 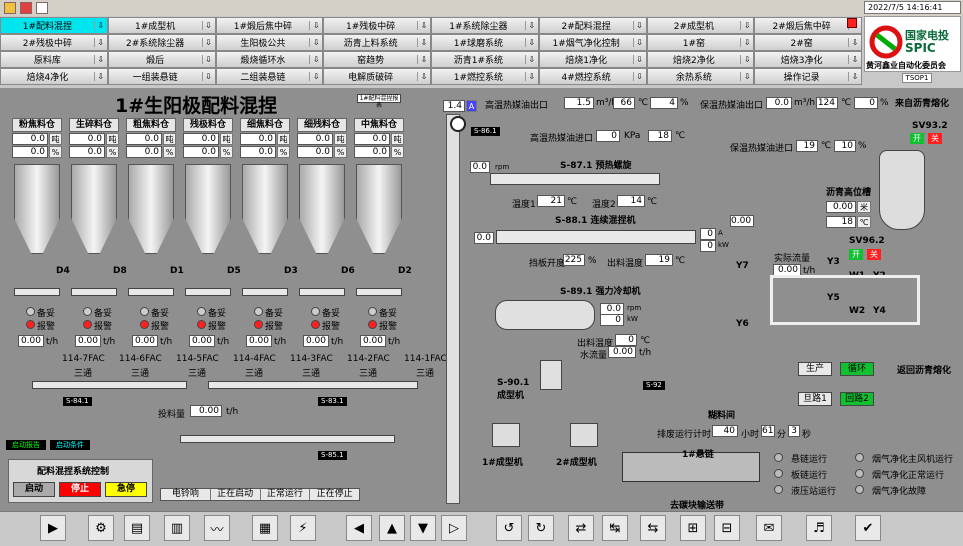 What do you see at coordinates (217, 528) in the screenshot?
I see `trend-icon: 〰` at bounding box center [217, 528].